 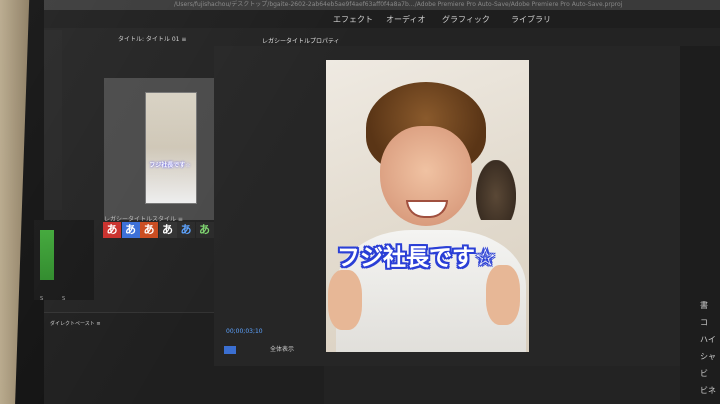 What do you see at coordinates (171, 148) in the screenshot?
I see `title-preview-thumbnail` at bounding box center [171, 148].